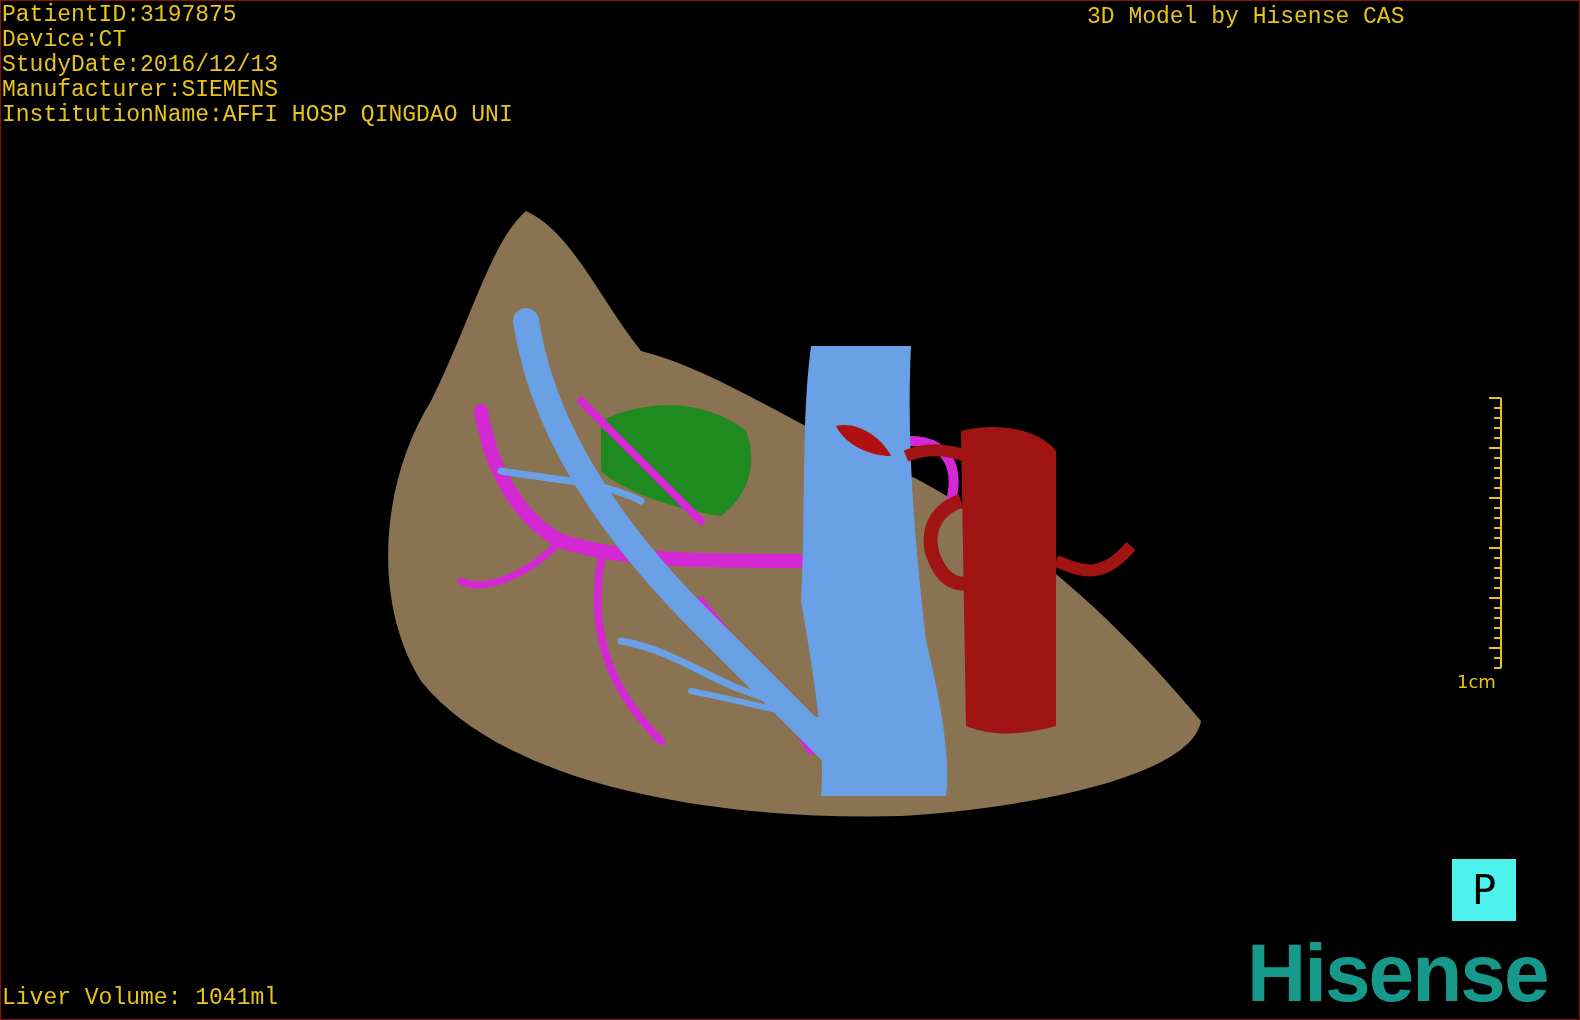 This screenshot has height=1020, width=1580. What do you see at coordinates (1476, 681) in the screenshot?
I see `scale-label: 1cm` at bounding box center [1476, 681].